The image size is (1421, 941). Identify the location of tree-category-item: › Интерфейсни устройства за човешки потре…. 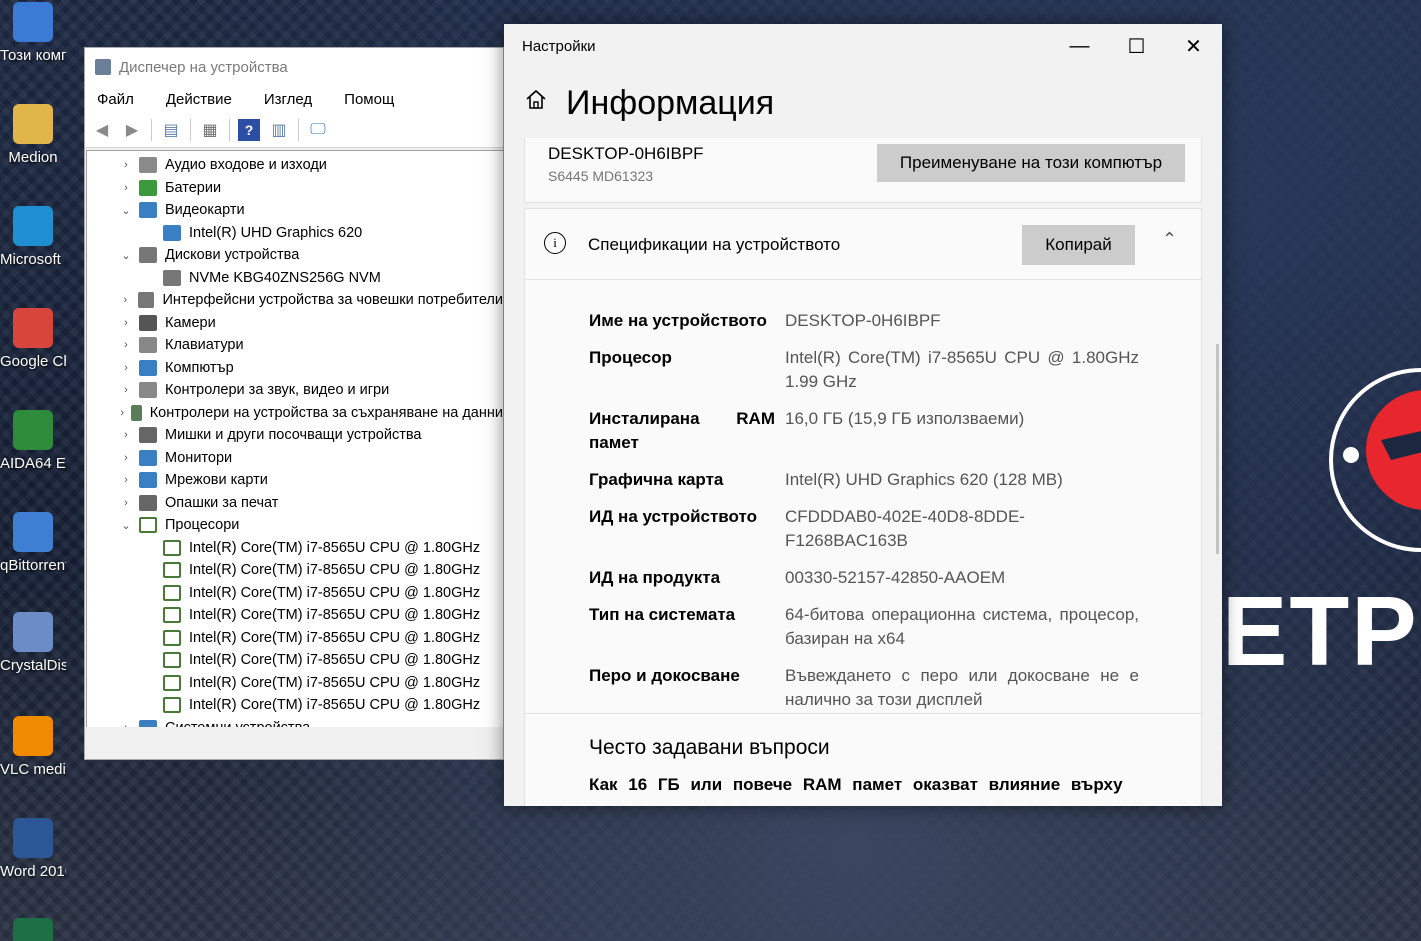
(295, 300).